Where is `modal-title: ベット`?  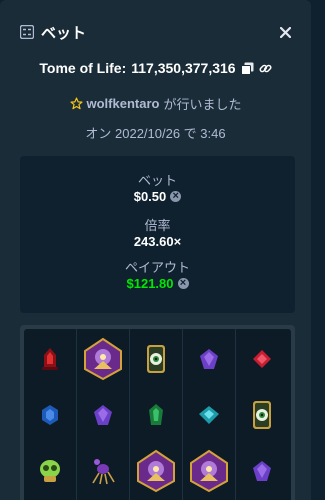
modal-title: ベット is located at coordinates (64, 33).